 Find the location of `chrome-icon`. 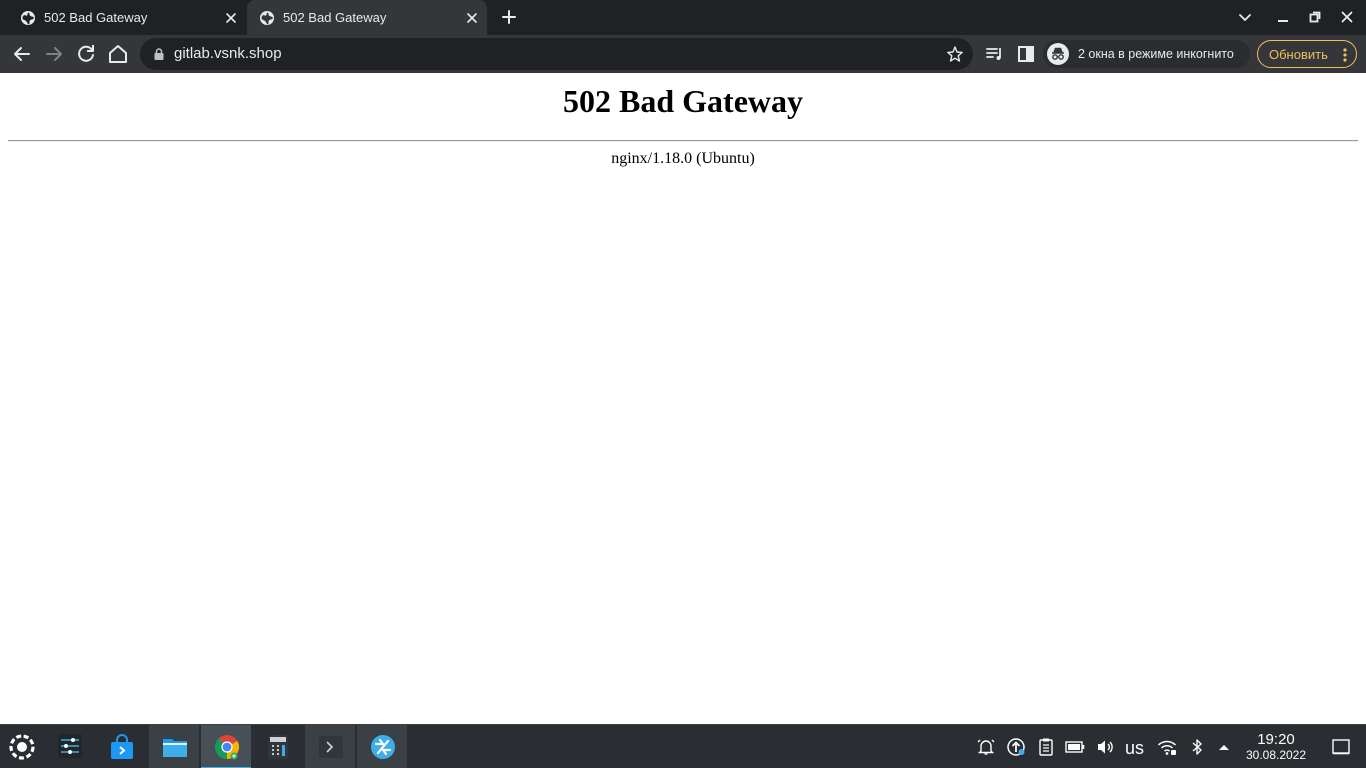

chrome-icon is located at coordinates (227, 747).